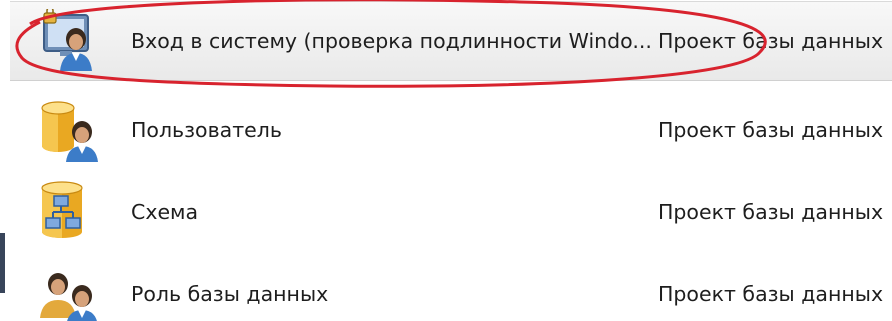 This screenshot has height=321, width=892. What do you see at coordinates (206, 130) in the screenshot?
I see `item-name: Пользователь` at bounding box center [206, 130].